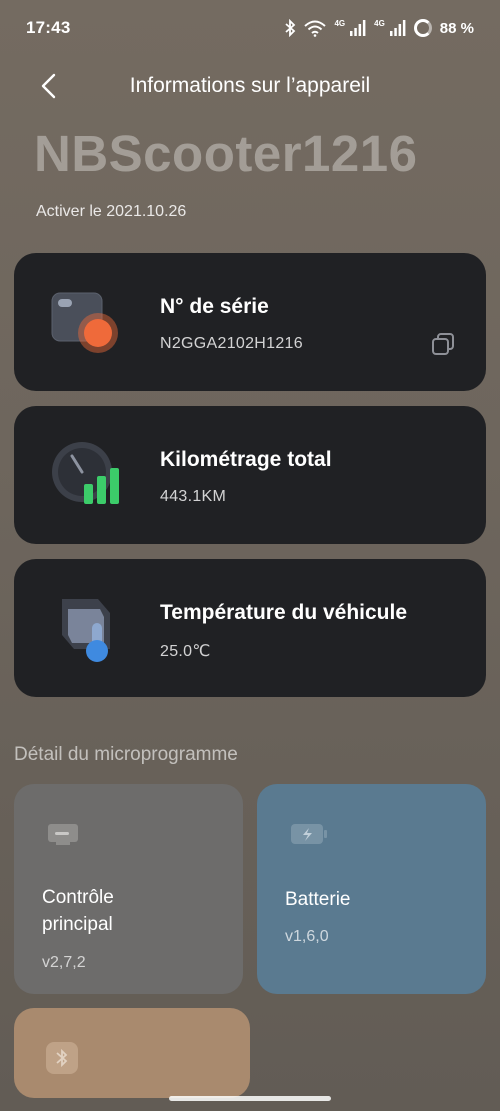 This screenshot has height=1111, width=500. Describe the element at coordinates (226, 153) in the screenshot. I see `device-name: NBScooter1216` at that location.